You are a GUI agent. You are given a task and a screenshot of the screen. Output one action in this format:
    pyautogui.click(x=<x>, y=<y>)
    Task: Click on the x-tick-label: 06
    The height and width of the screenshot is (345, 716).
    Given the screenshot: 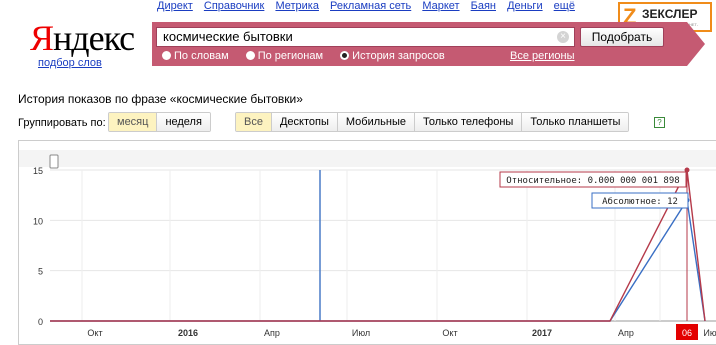 What is the action you would take?
    pyautogui.click(x=687, y=333)
    